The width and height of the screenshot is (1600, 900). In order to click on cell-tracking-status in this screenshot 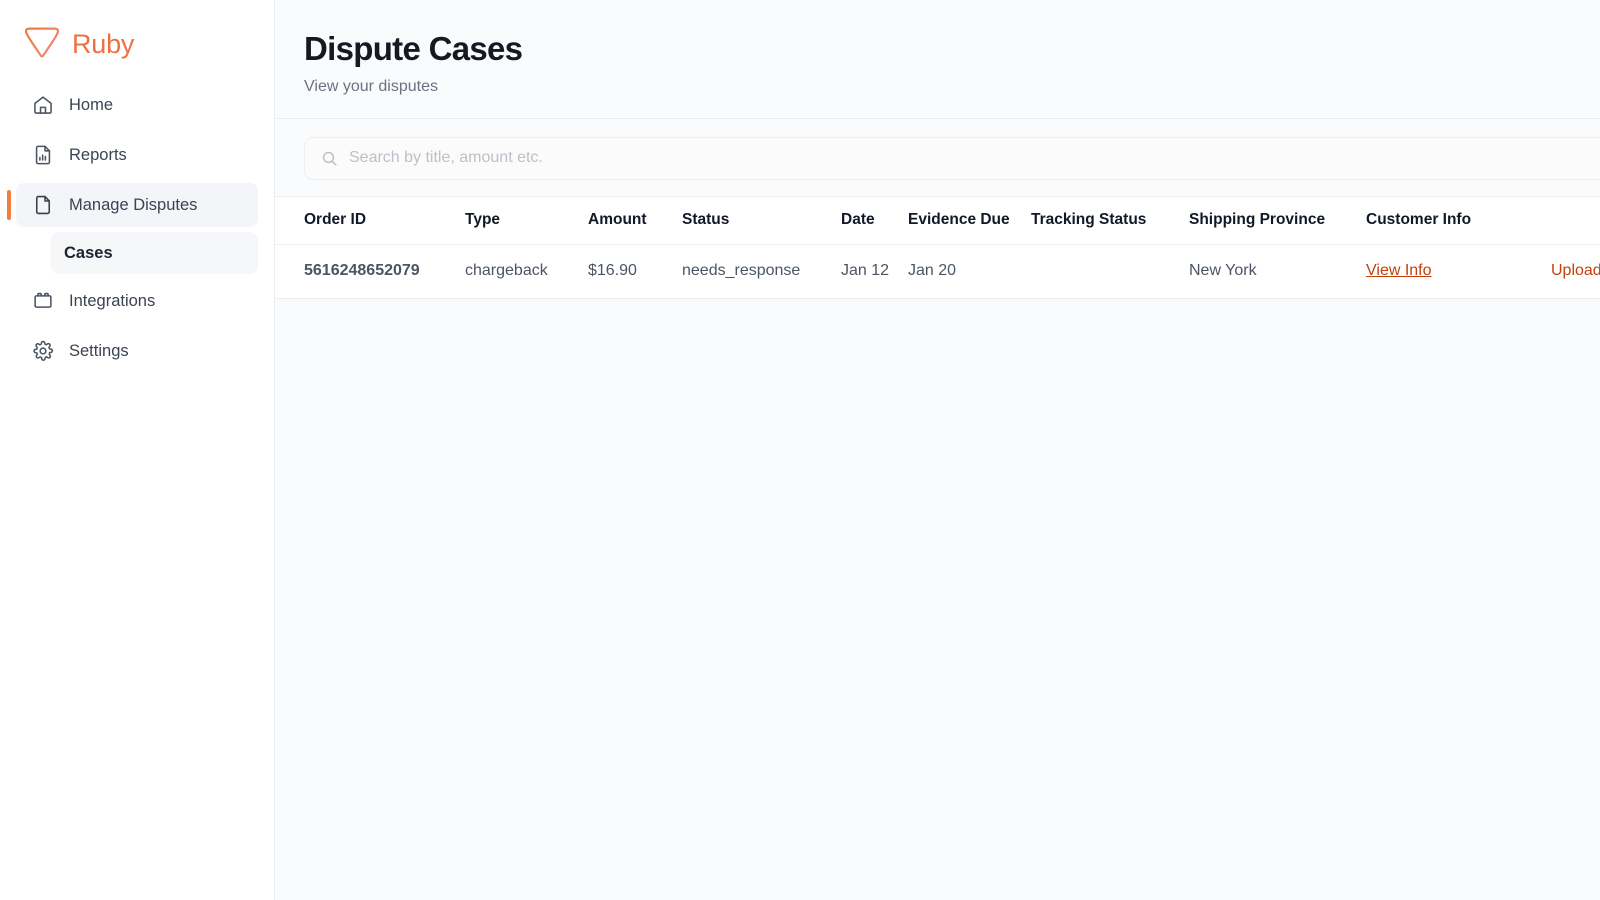, I will do `click(1110, 271)`.